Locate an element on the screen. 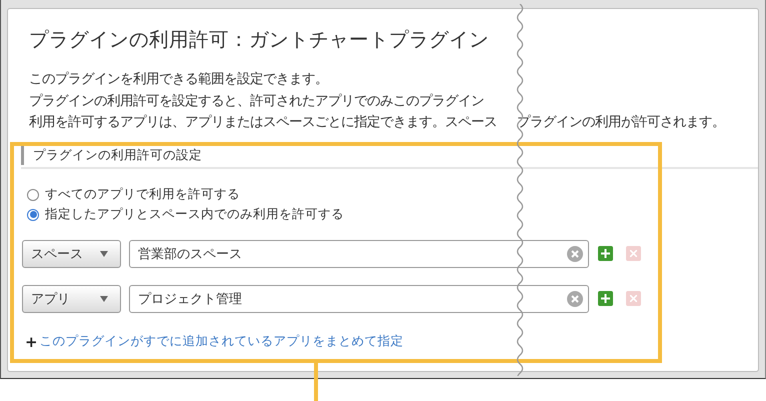  input-field: 営業部のスペース is located at coordinates (359, 254).